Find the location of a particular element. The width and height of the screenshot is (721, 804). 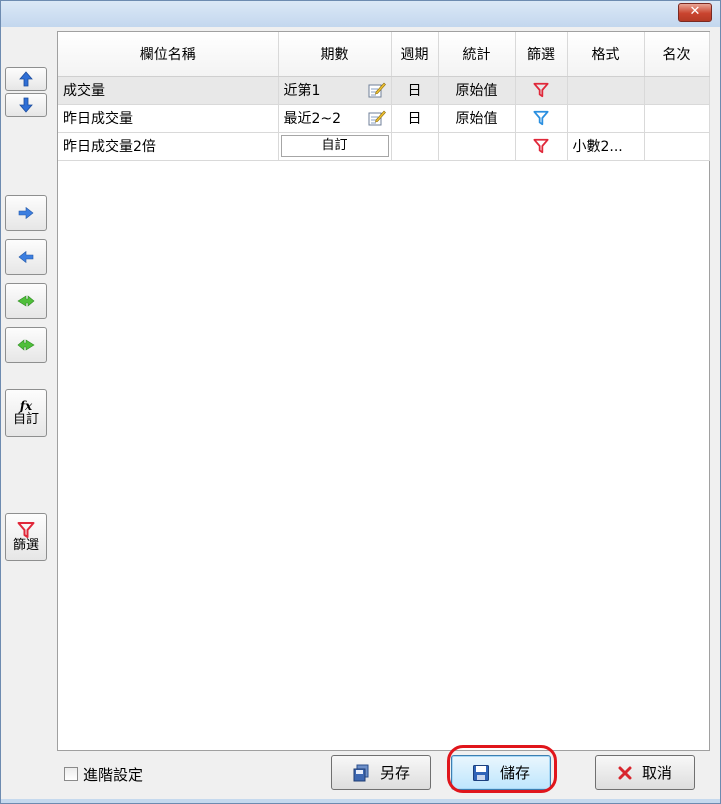

advanced-settings-label: 進階設定 is located at coordinates (113, 774).